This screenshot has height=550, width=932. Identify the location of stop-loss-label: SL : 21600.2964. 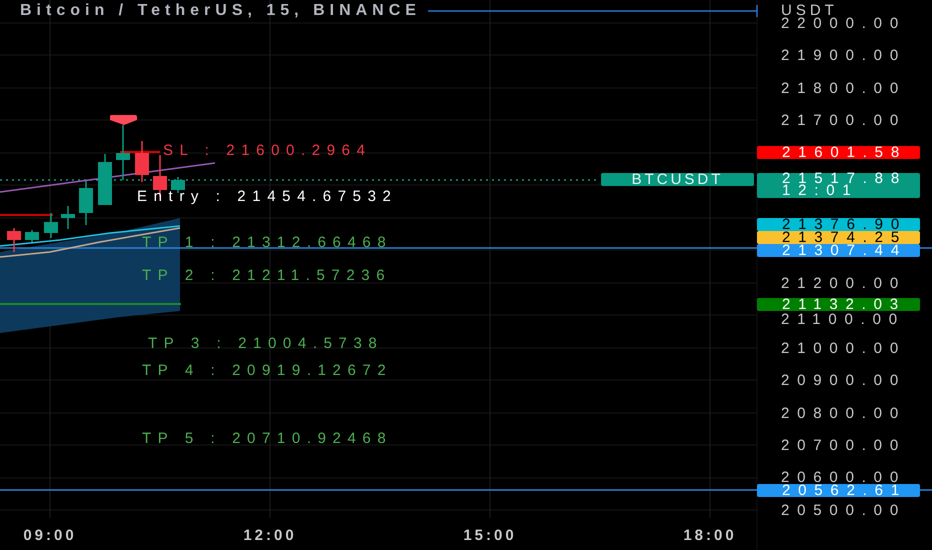
(267, 150).